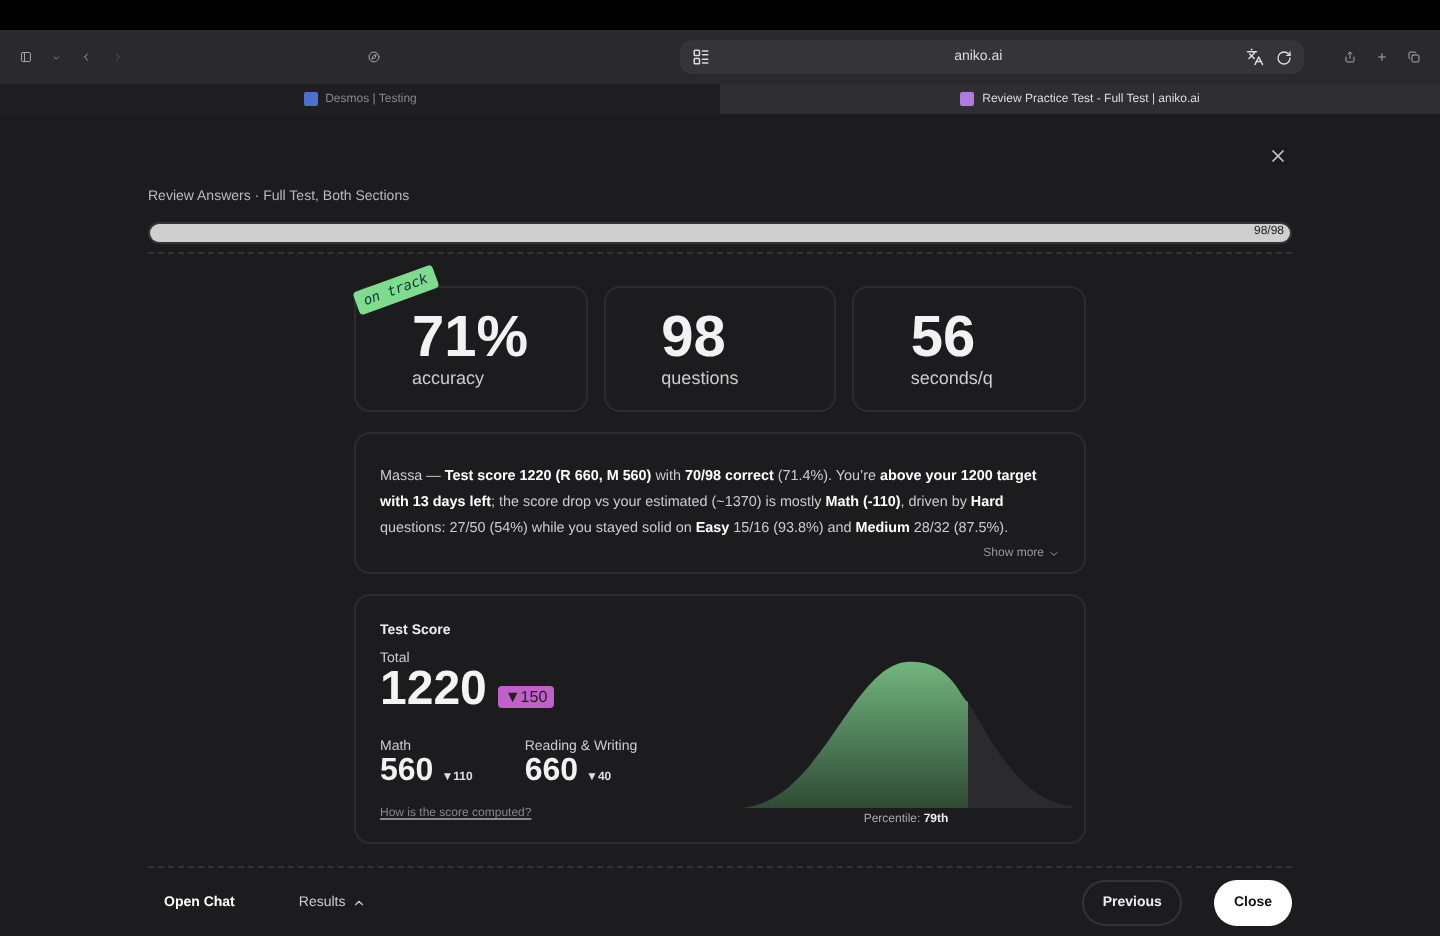  What do you see at coordinates (433, 690) in the screenshot?
I see `total-score: 1220` at bounding box center [433, 690].